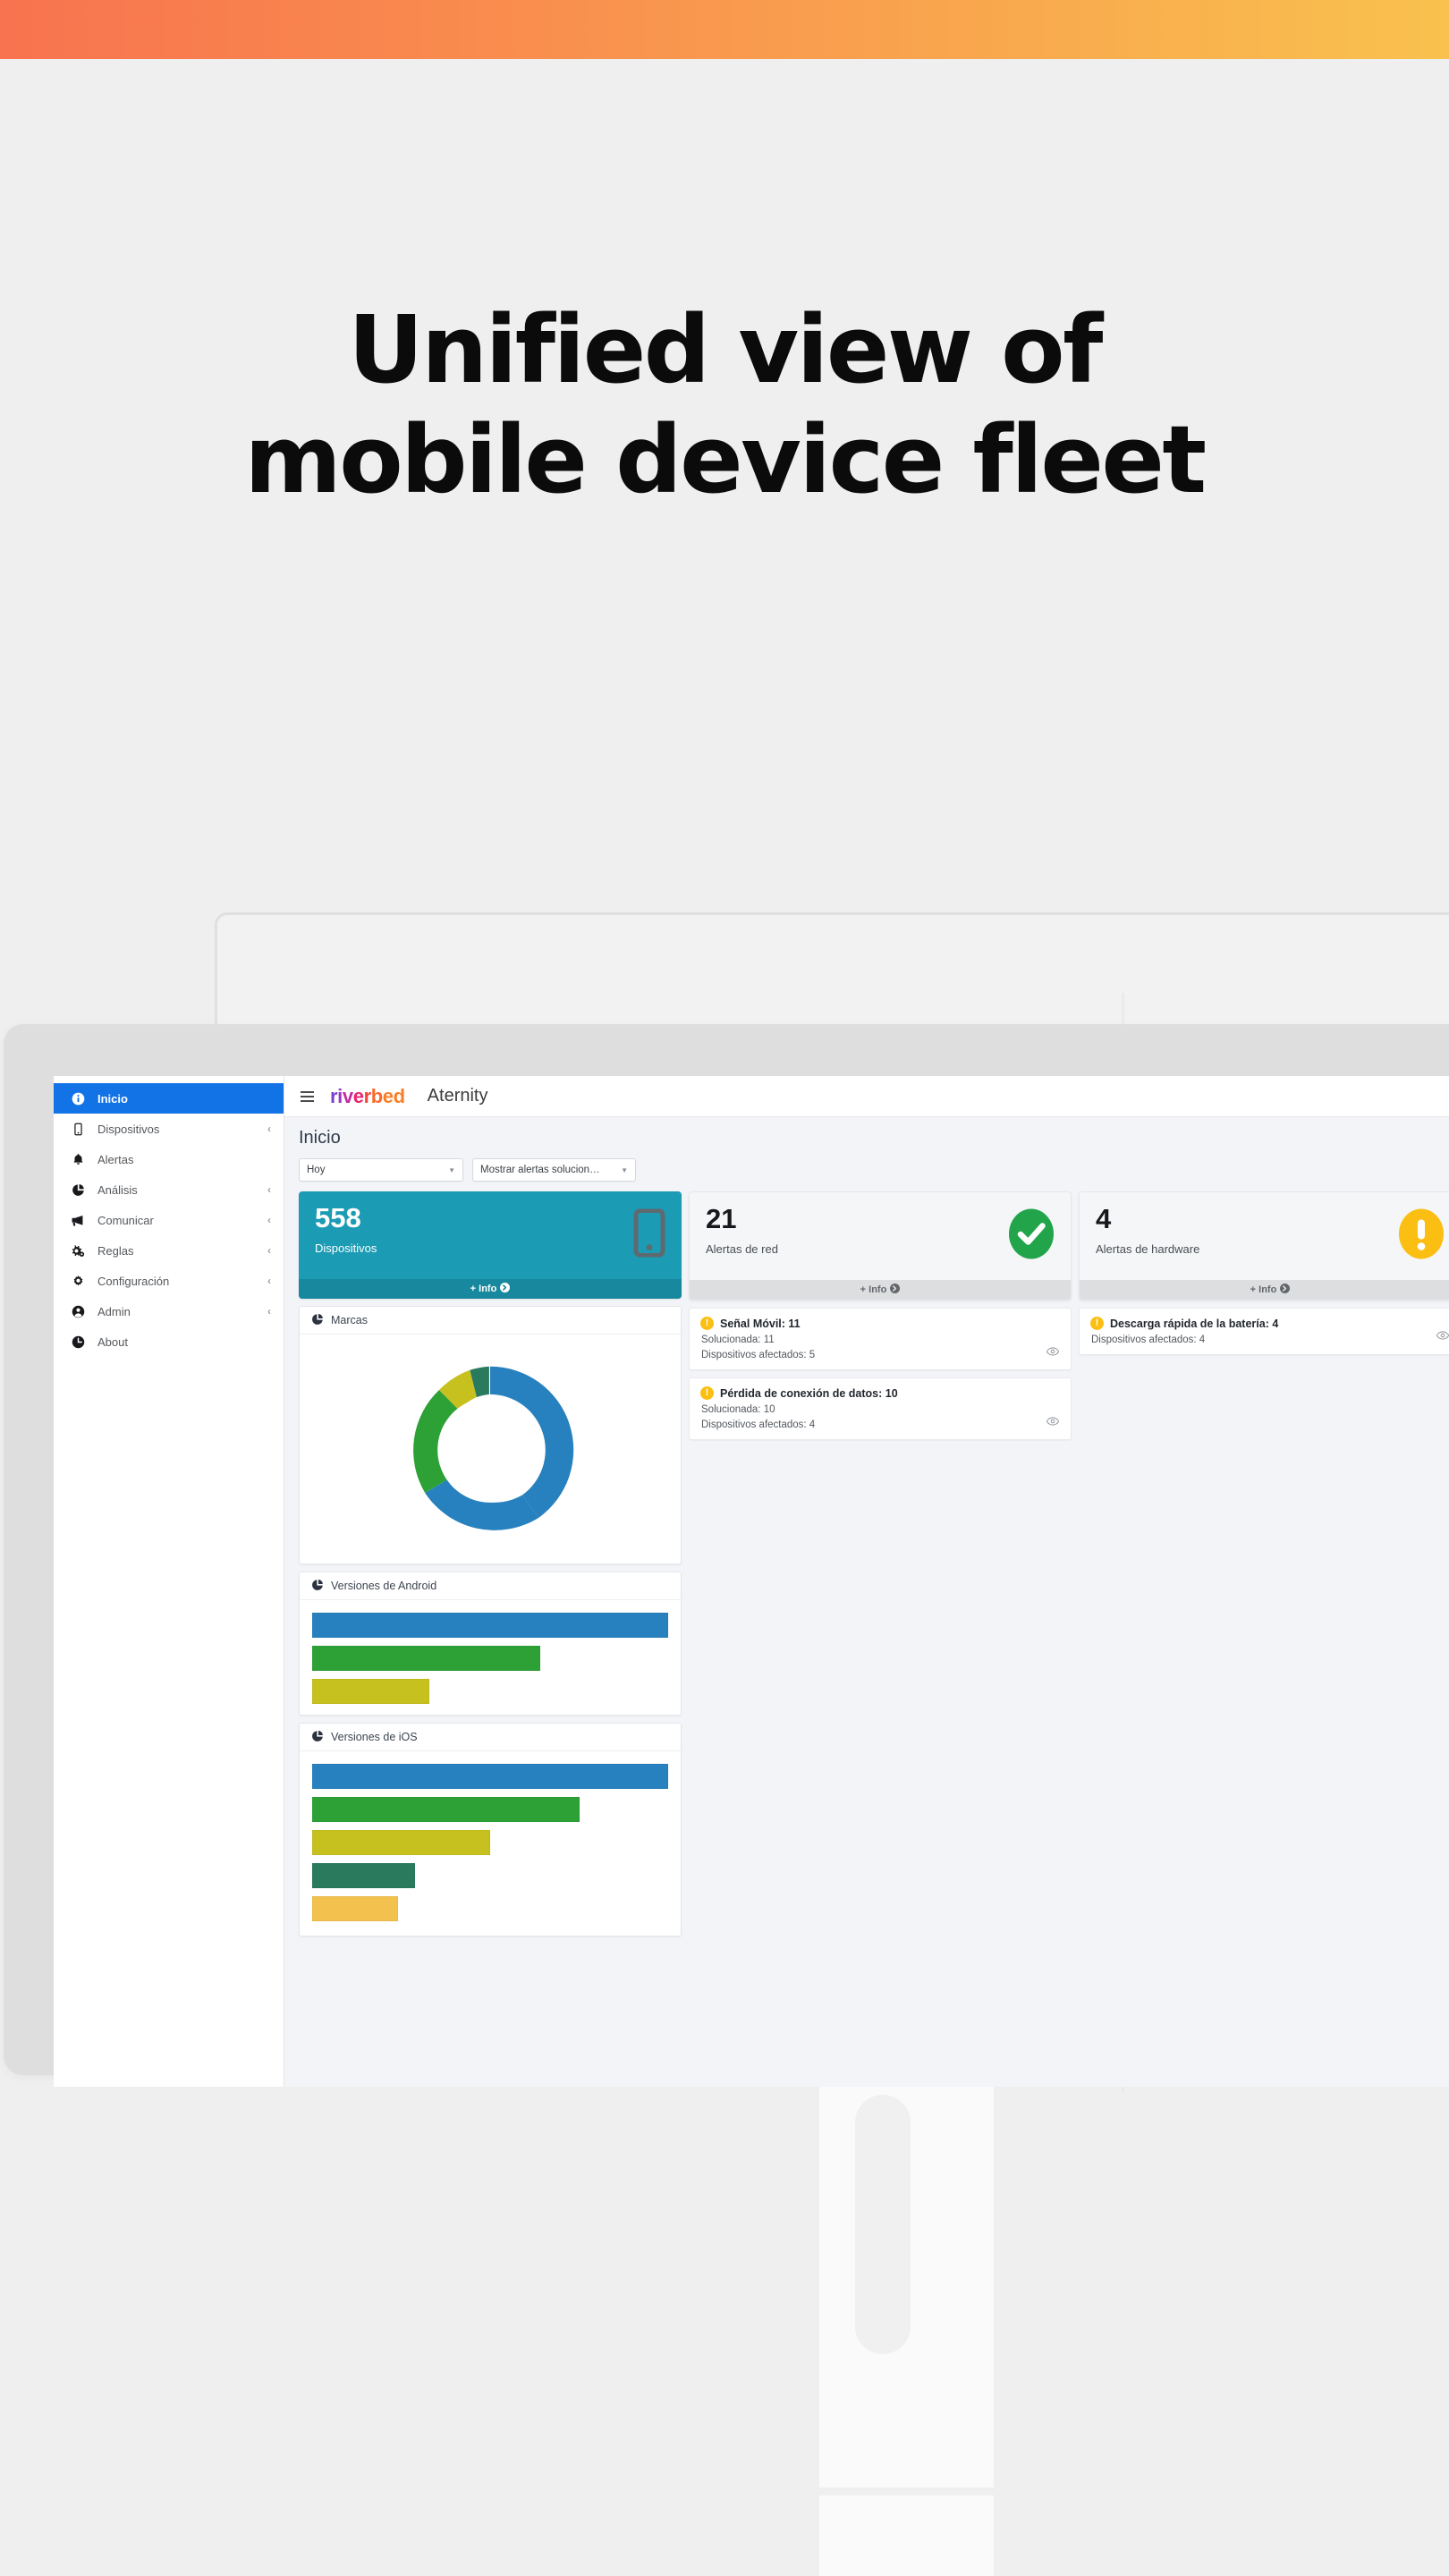  I want to click on sidebar-item-inicio: Inicio, so click(169, 1098).